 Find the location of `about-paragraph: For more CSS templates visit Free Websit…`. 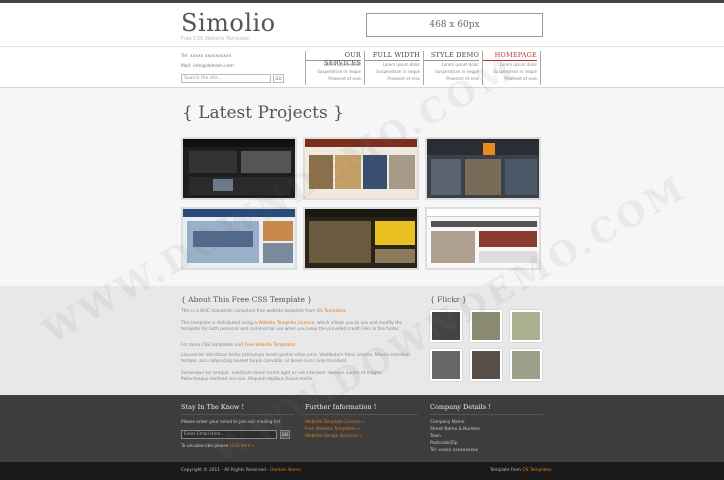

about-paragraph: For more CSS templates visit Free Websit… is located at coordinates (296, 346).